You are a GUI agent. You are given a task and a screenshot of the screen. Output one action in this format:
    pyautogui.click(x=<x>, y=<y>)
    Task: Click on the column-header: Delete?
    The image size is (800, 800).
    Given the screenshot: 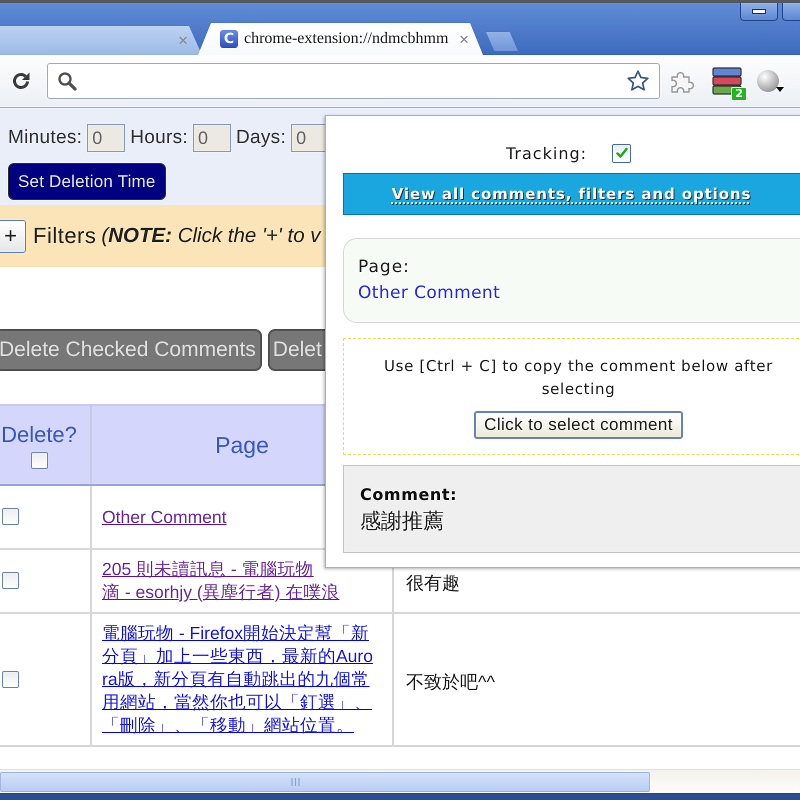 What is the action you would take?
    pyautogui.click(x=39, y=434)
    